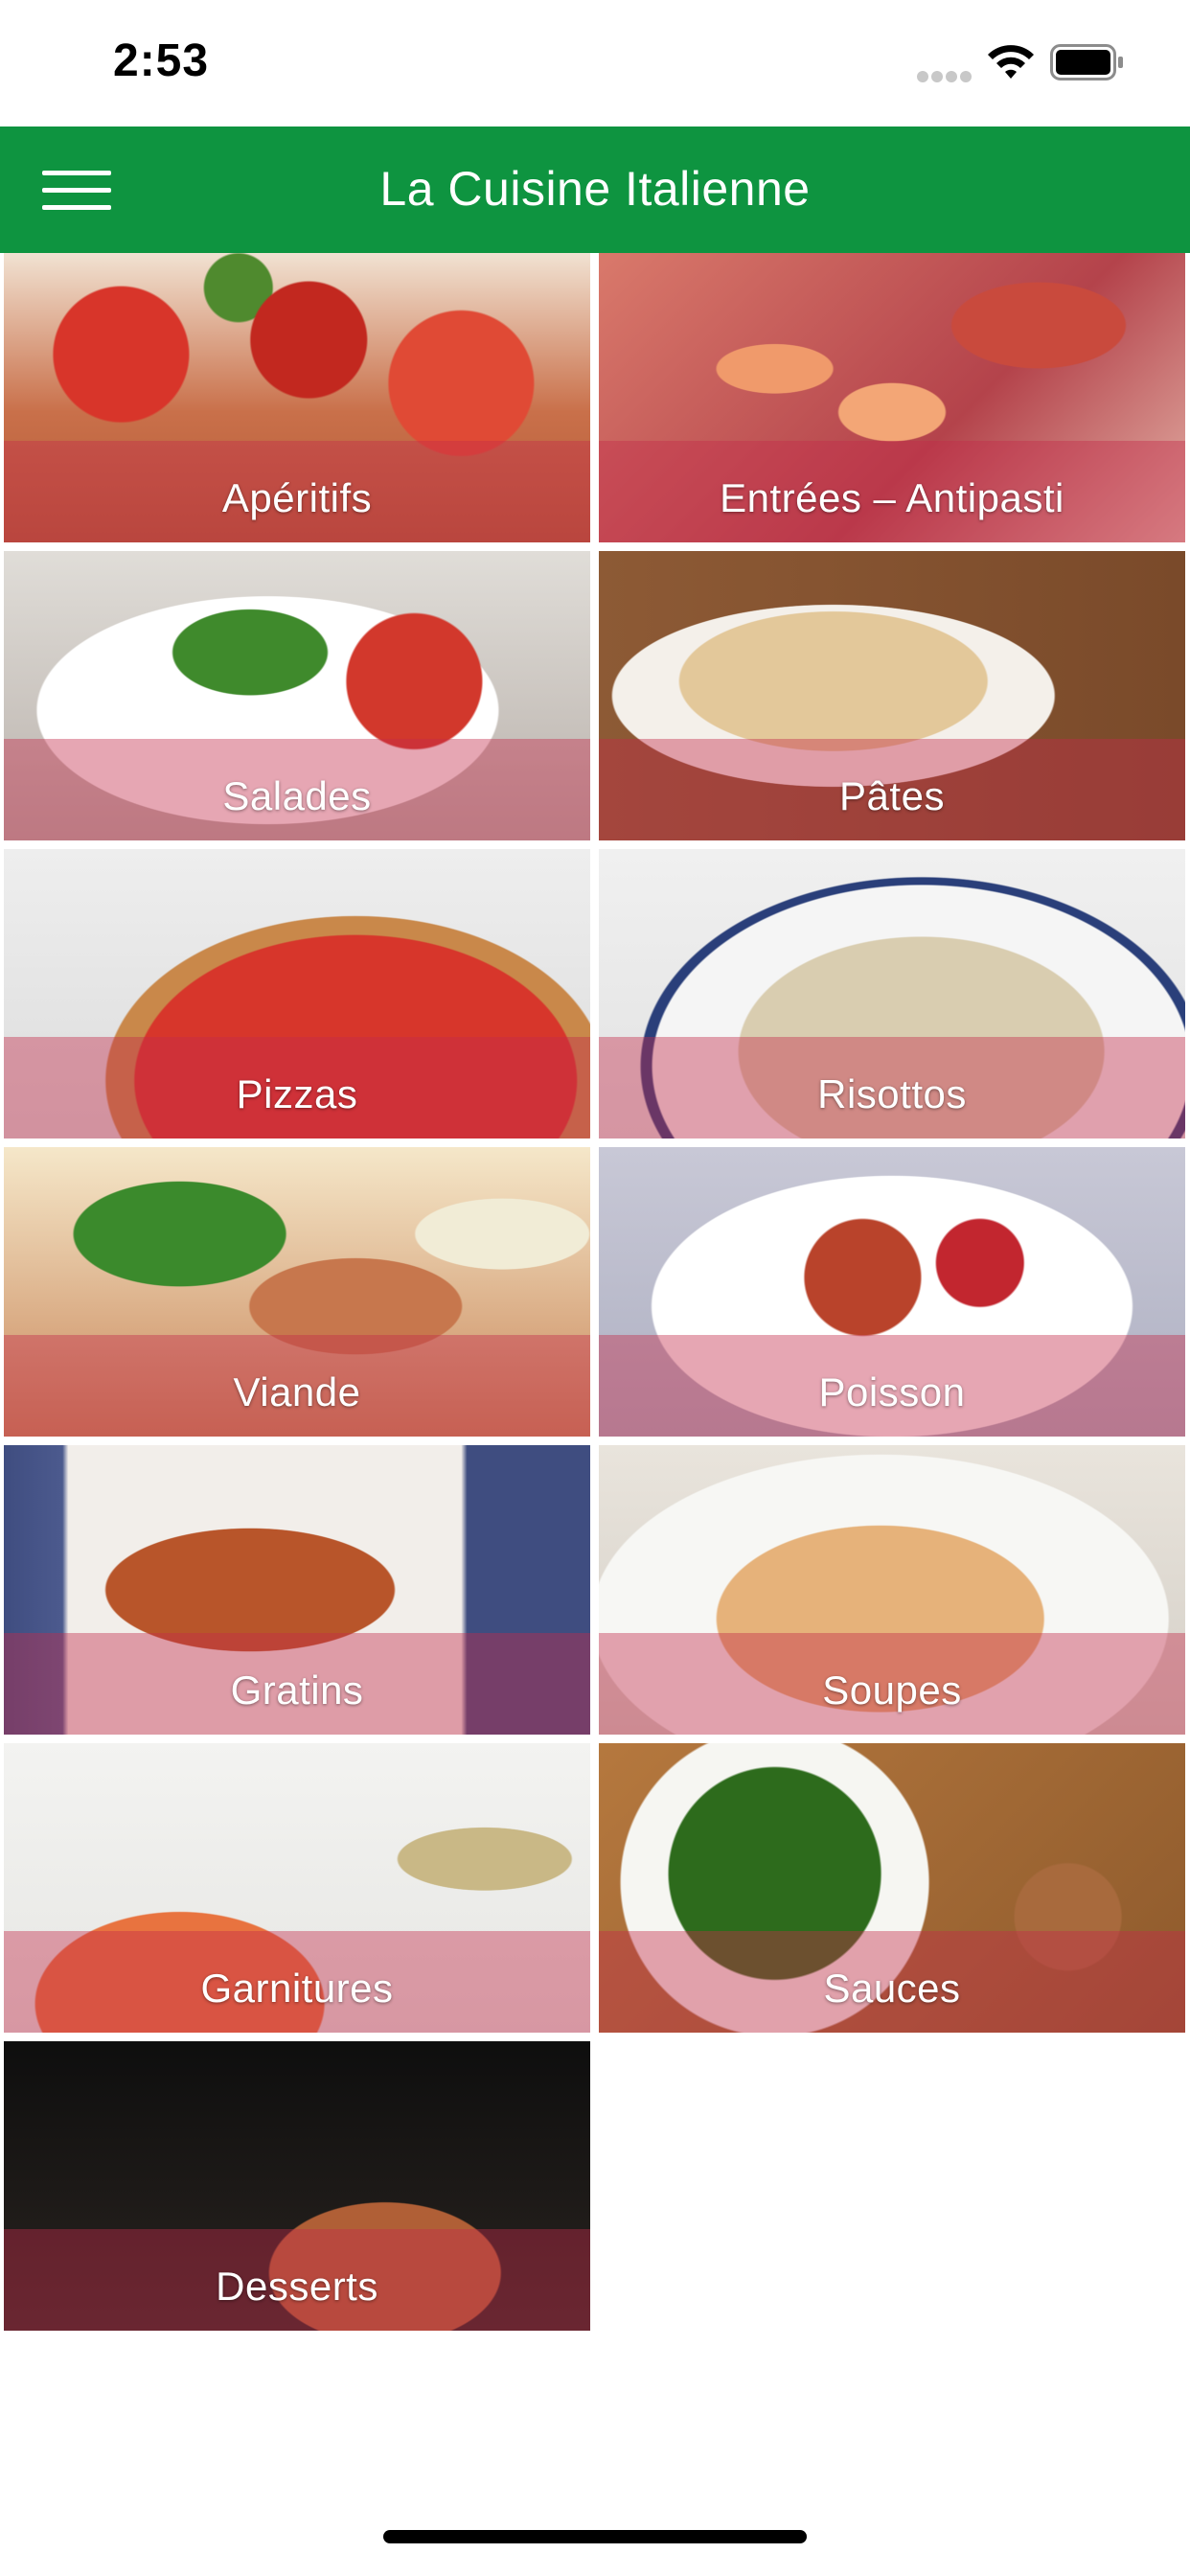 This screenshot has width=1190, height=2576. What do you see at coordinates (297, 993) in the screenshot?
I see `category-tile-pizzas: Pizzas` at bounding box center [297, 993].